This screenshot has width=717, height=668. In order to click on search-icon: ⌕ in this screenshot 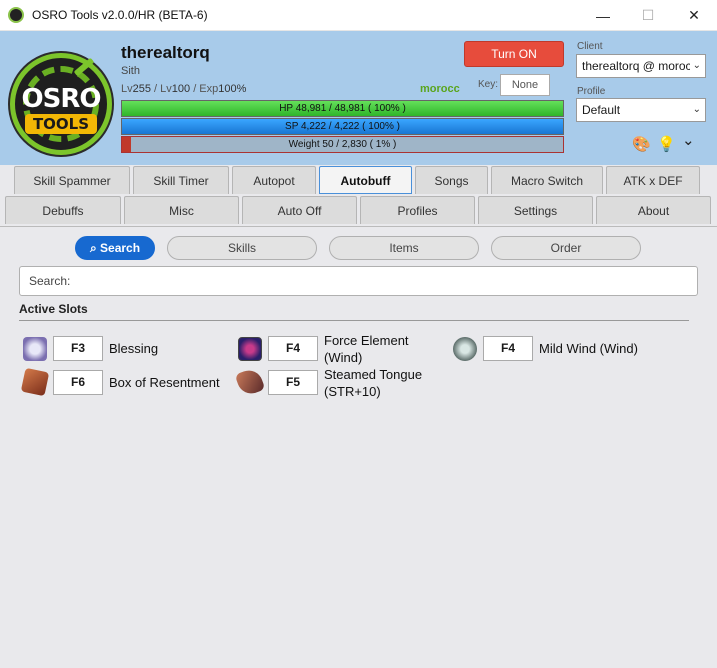, I will do `click(95, 248)`.